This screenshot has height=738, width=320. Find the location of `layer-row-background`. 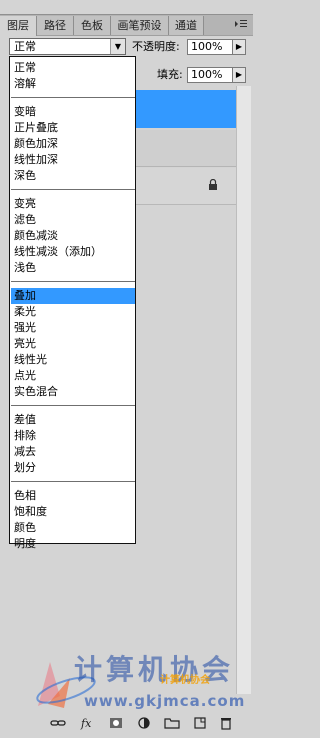

layer-row-background is located at coordinates (185, 186).